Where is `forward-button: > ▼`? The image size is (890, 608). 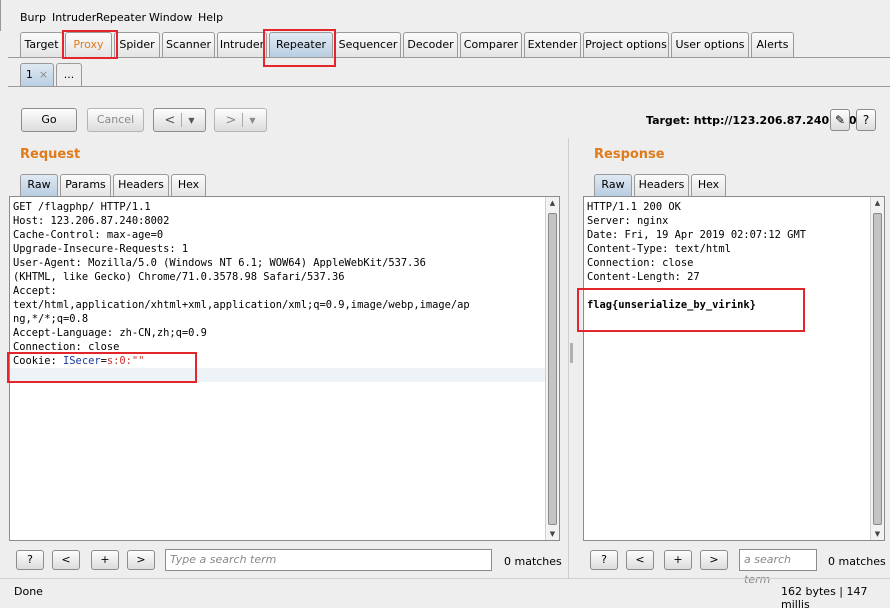
forward-button: > ▼ is located at coordinates (240, 120).